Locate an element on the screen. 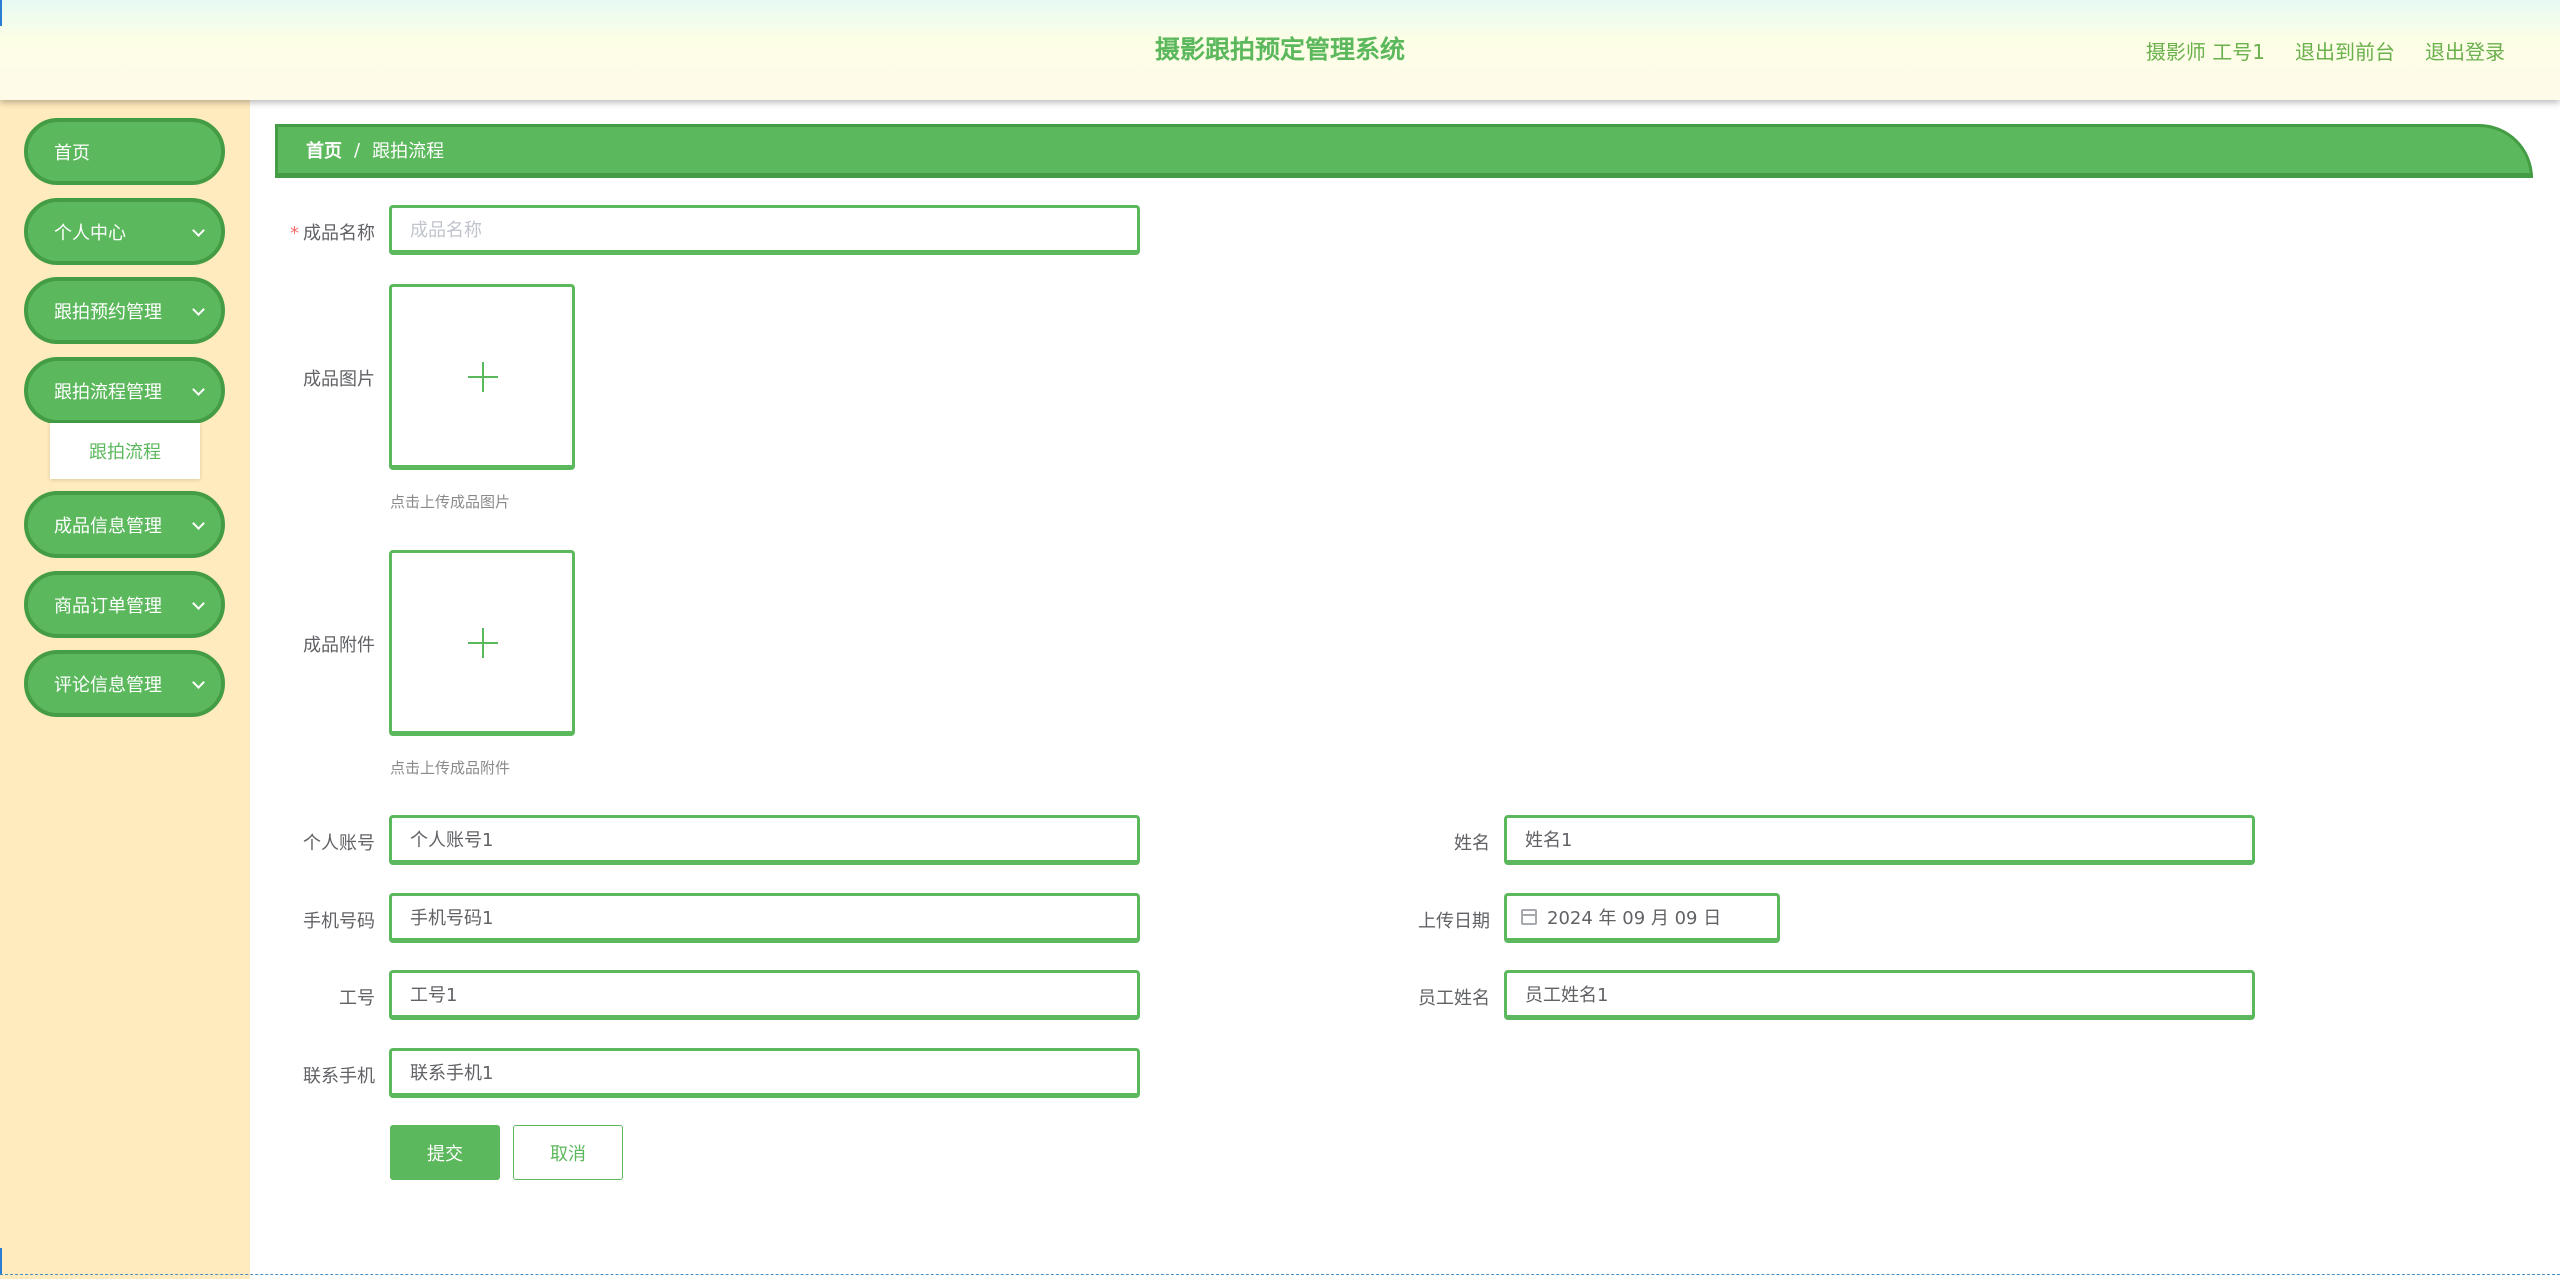 The width and height of the screenshot is (2560, 1279). back-to-front-link: 退出到前台 is located at coordinates (2345, 50).